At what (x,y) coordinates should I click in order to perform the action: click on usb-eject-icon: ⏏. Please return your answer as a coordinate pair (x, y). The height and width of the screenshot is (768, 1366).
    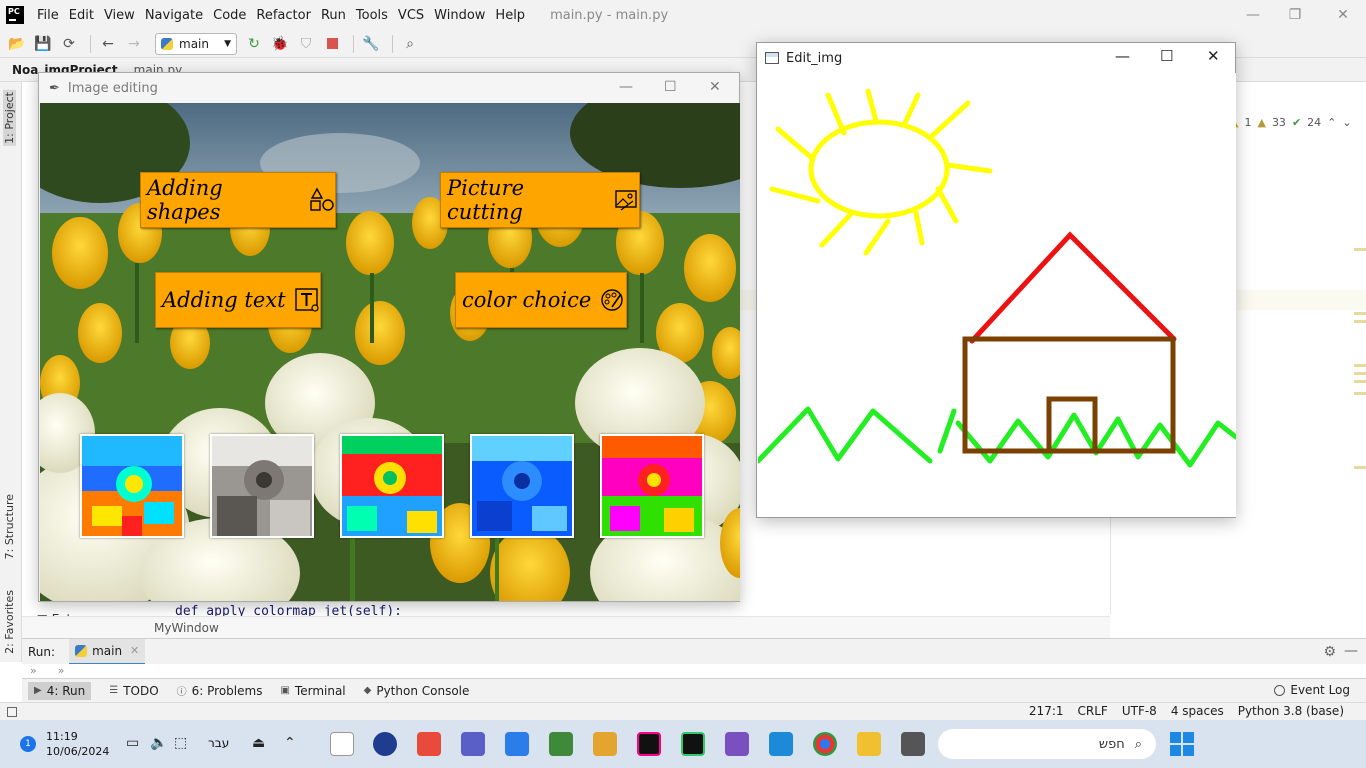
    Looking at the image, I should click on (258, 743).